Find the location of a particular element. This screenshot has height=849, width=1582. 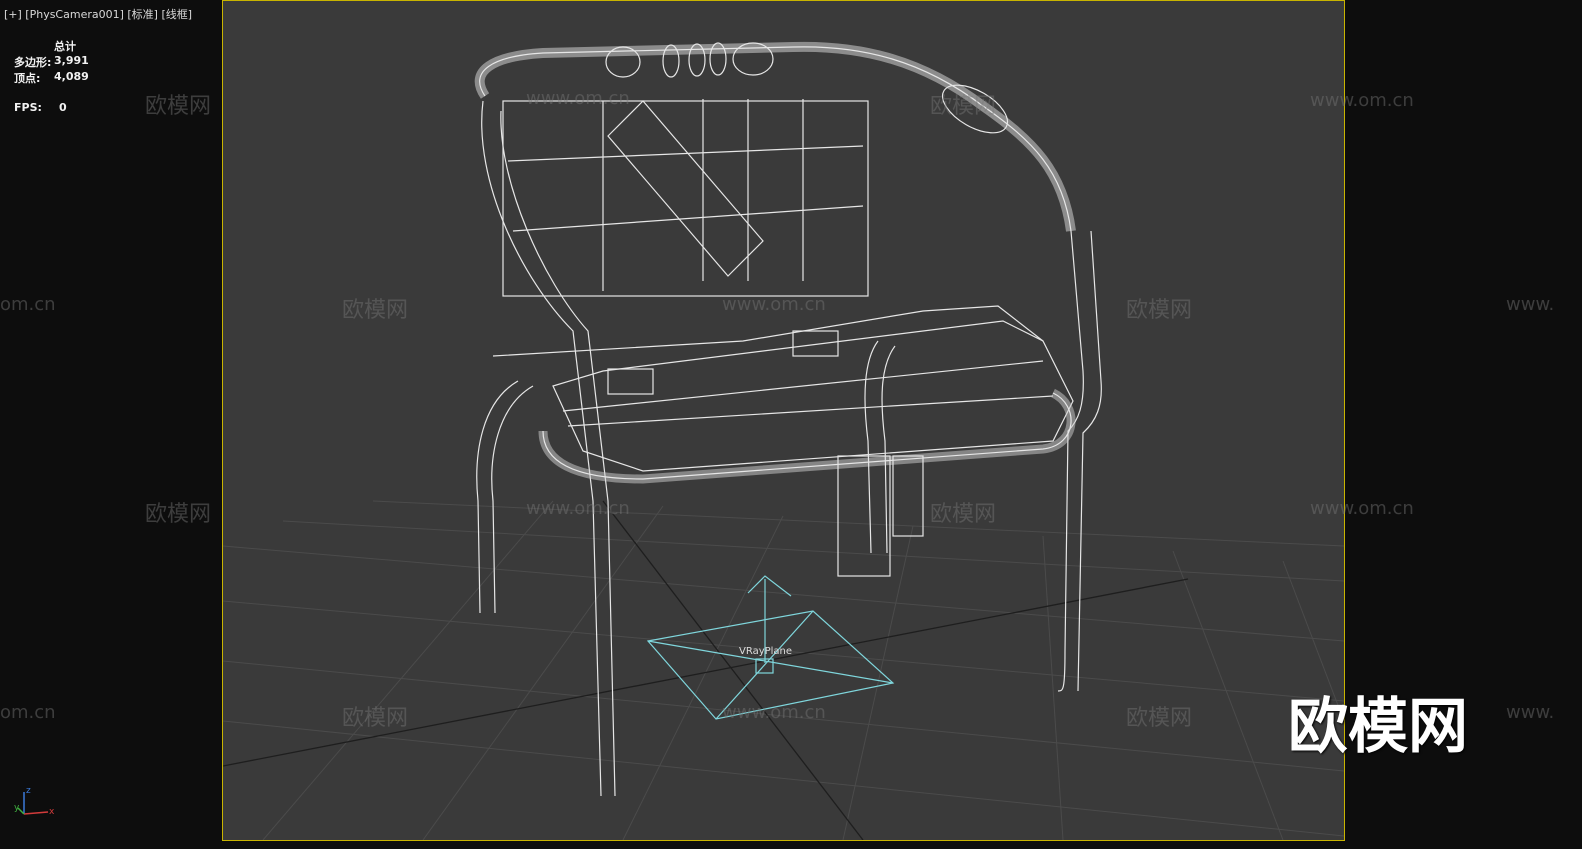

watermark-logo: 欧模网 is located at coordinates (1378, 727).